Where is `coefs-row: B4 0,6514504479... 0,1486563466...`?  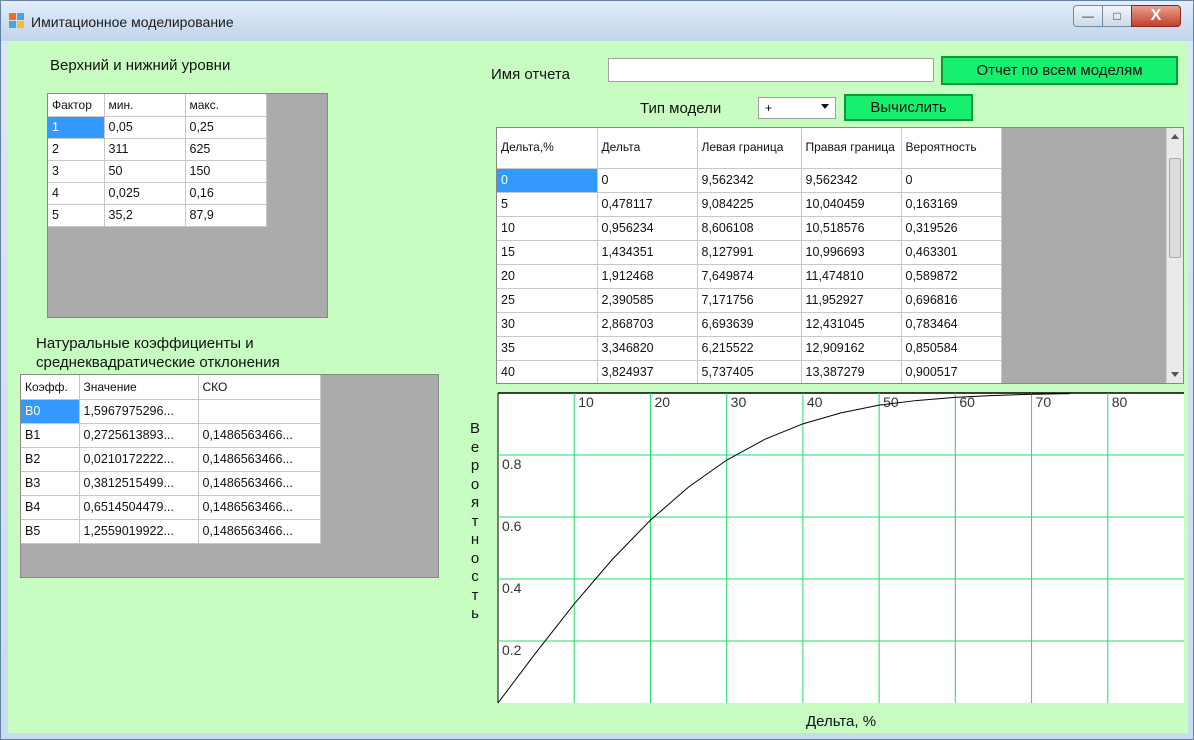 coefs-row: B4 0,6514504479... 0,1486563466... is located at coordinates (171, 507).